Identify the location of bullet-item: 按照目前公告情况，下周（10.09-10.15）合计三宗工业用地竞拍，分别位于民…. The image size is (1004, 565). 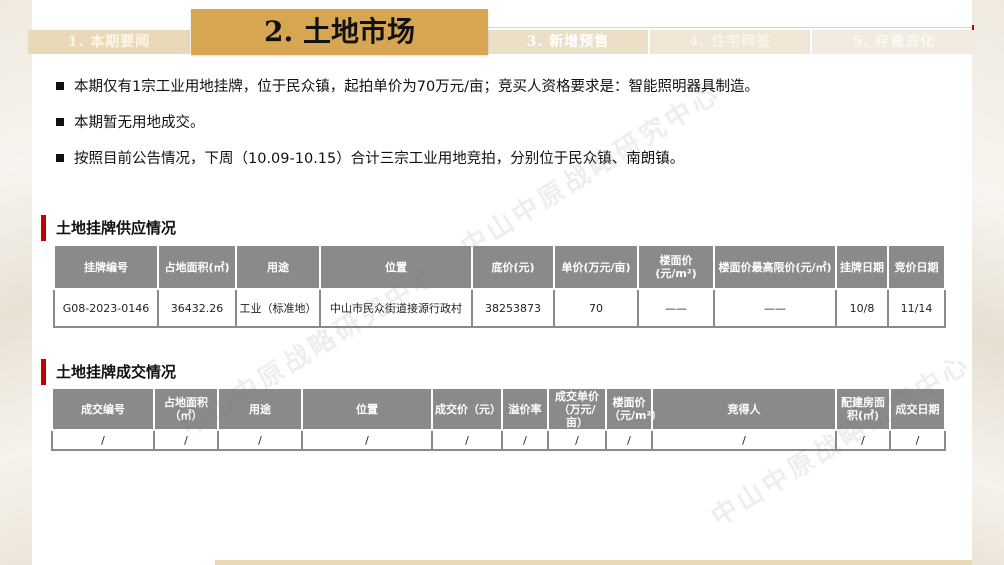
(407, 159).